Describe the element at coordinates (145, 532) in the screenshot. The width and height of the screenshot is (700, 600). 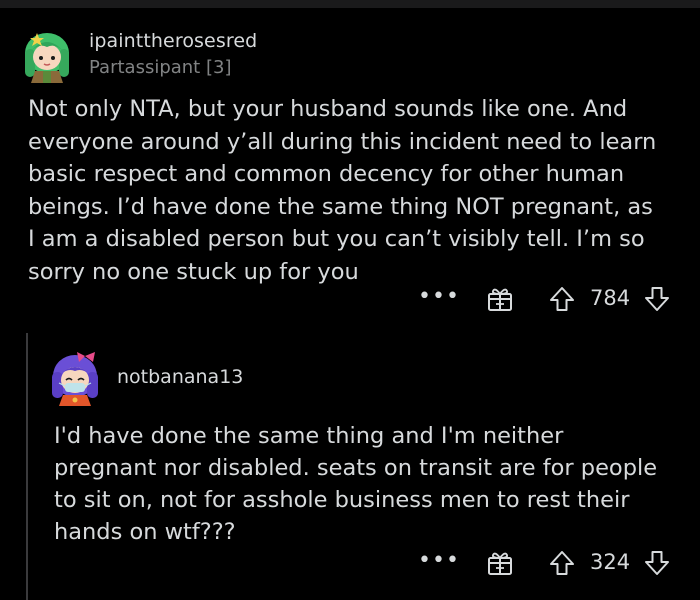
I see `comment-text-line: hands on wtf???` at that location.